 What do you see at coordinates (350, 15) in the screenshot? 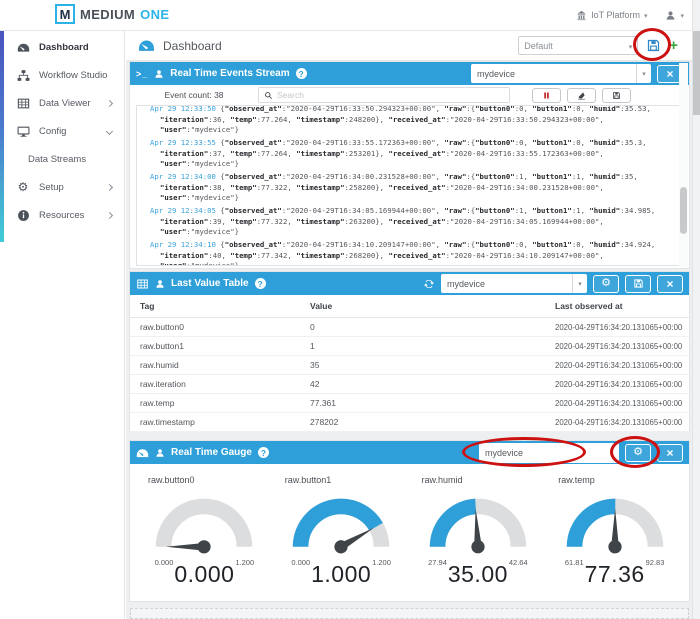
I see `topbar: M MEDIUM ONE IoT Platform` at bounding box center [350, 15].